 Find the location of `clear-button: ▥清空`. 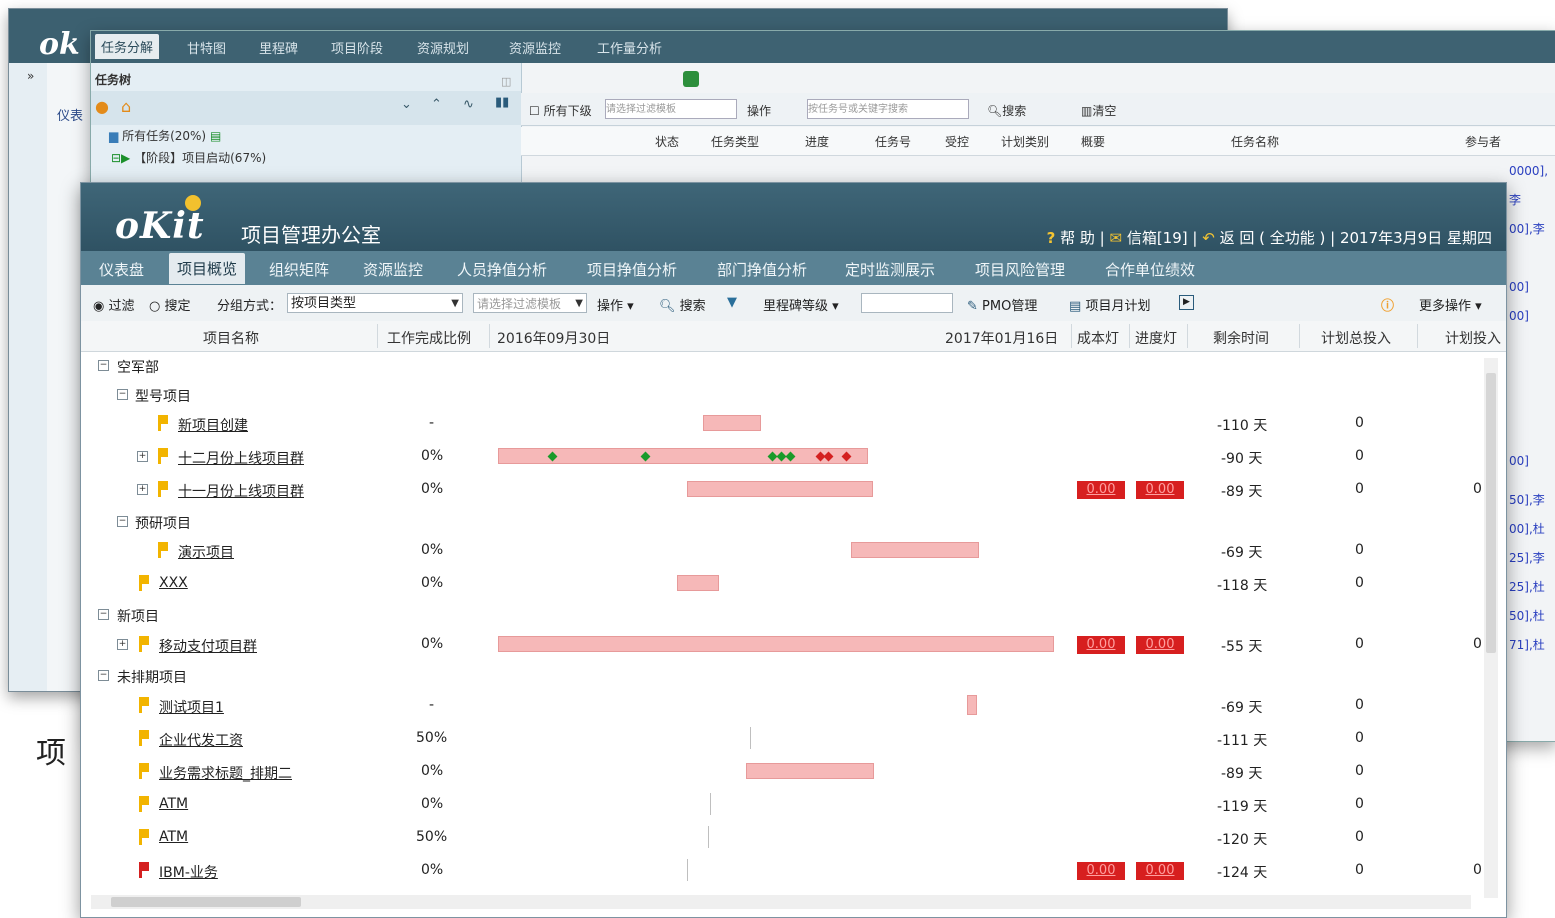

clear-button: ▥清空 is located at coordinates (1098, 110).